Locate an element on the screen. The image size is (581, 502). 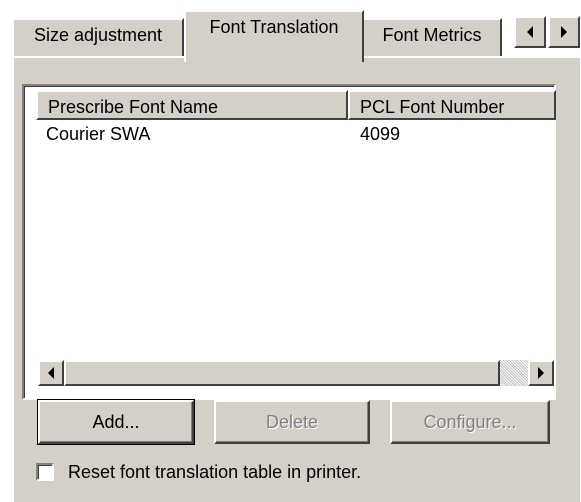
column-header-pcl-font-number: PCL Font Number is located at coordinates (452, 105).